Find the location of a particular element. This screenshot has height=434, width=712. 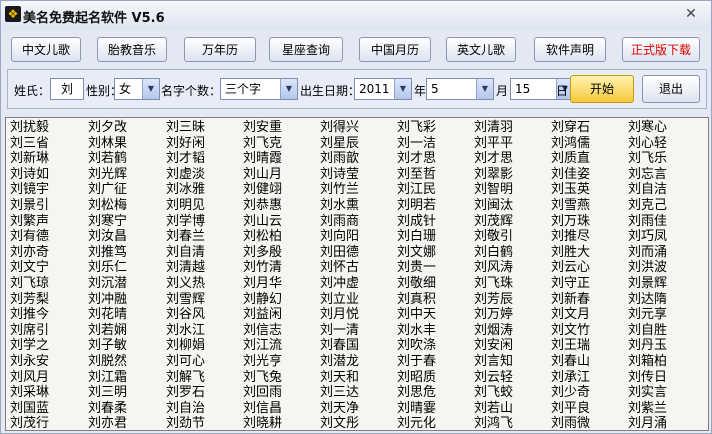

name-item: 刘雨微 is located at coordinates (588, 423).